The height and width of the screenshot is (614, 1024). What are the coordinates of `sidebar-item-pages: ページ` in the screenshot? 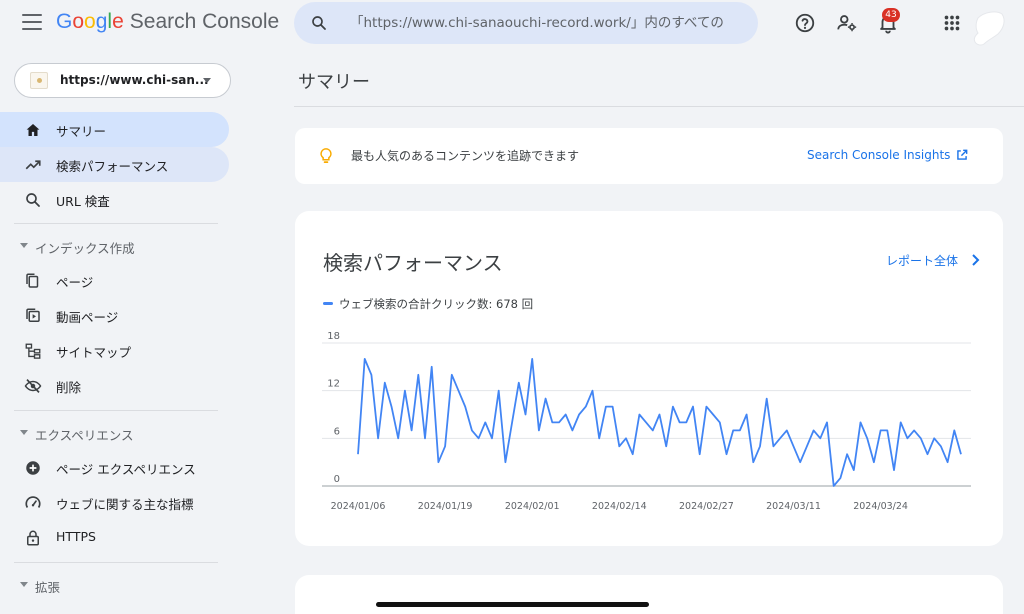 It's located at (114, 280).